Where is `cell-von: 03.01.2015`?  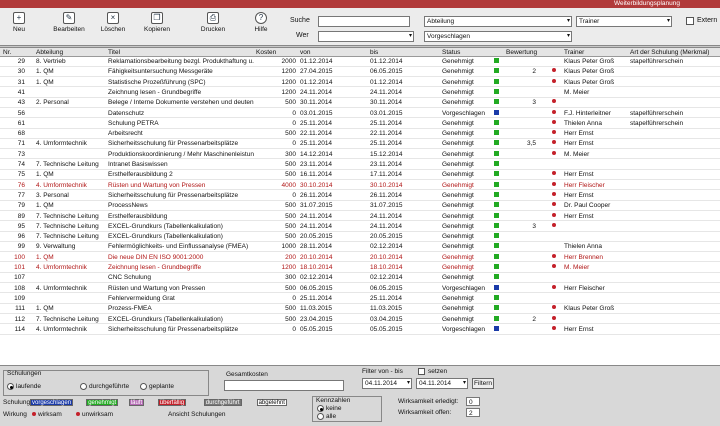
cell-von: 03.01.2015 is located at coordinates (316, 113).